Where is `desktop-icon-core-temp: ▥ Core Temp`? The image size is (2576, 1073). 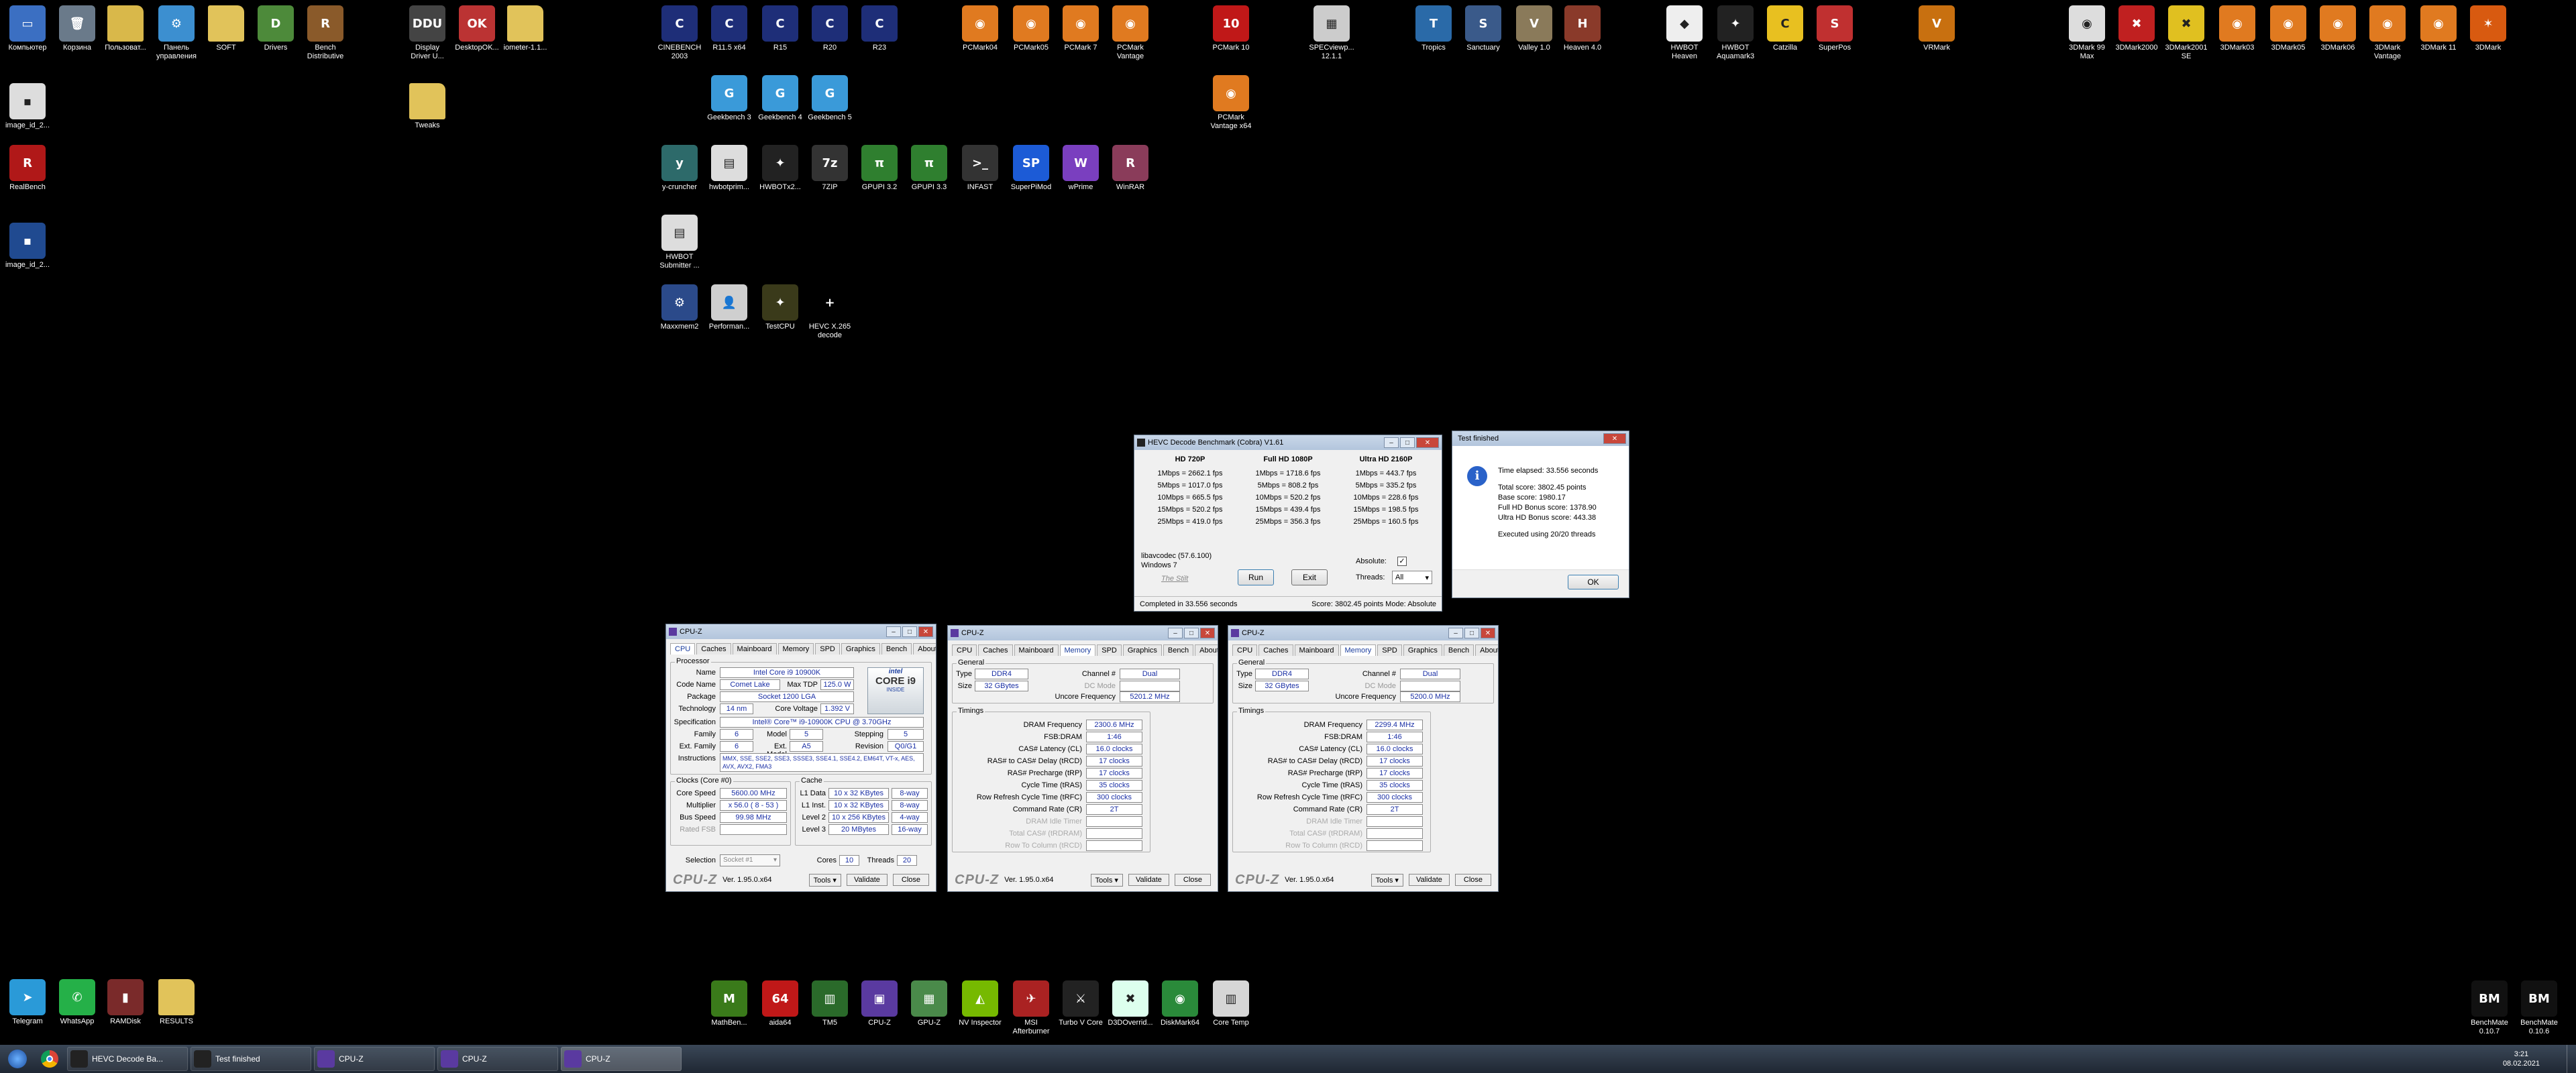 desktop-icon-core-temp: ▥ Core Temp is located at coordinates (1231, 1003).